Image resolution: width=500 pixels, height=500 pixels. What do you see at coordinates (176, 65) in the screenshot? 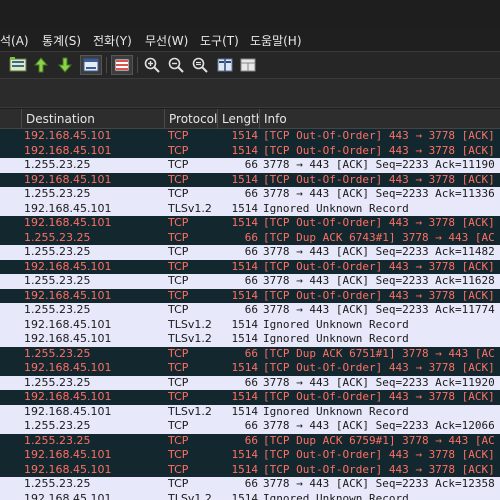
I see `zoom-out-icon` at bounding box center [176, 65].